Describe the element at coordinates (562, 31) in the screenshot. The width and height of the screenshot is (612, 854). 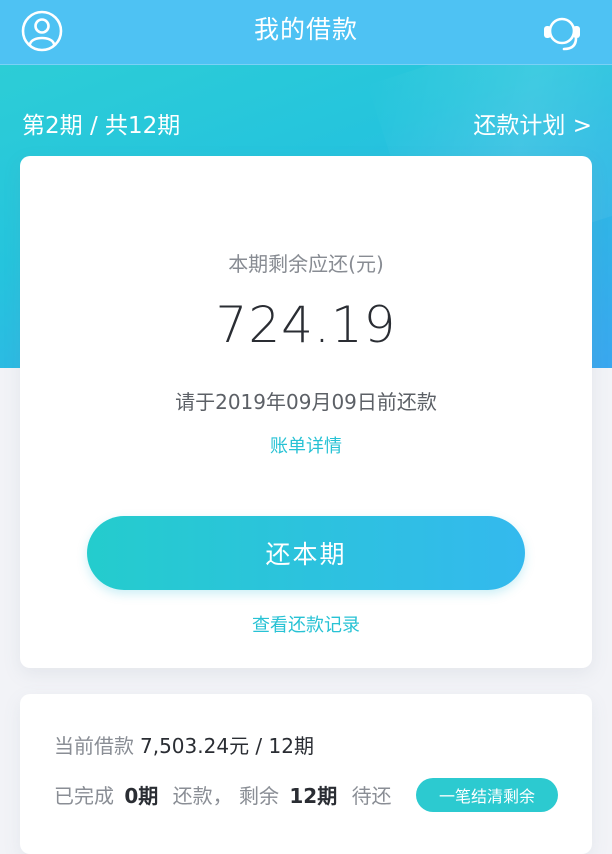
I see `customer-service-headset-icon` at that location.